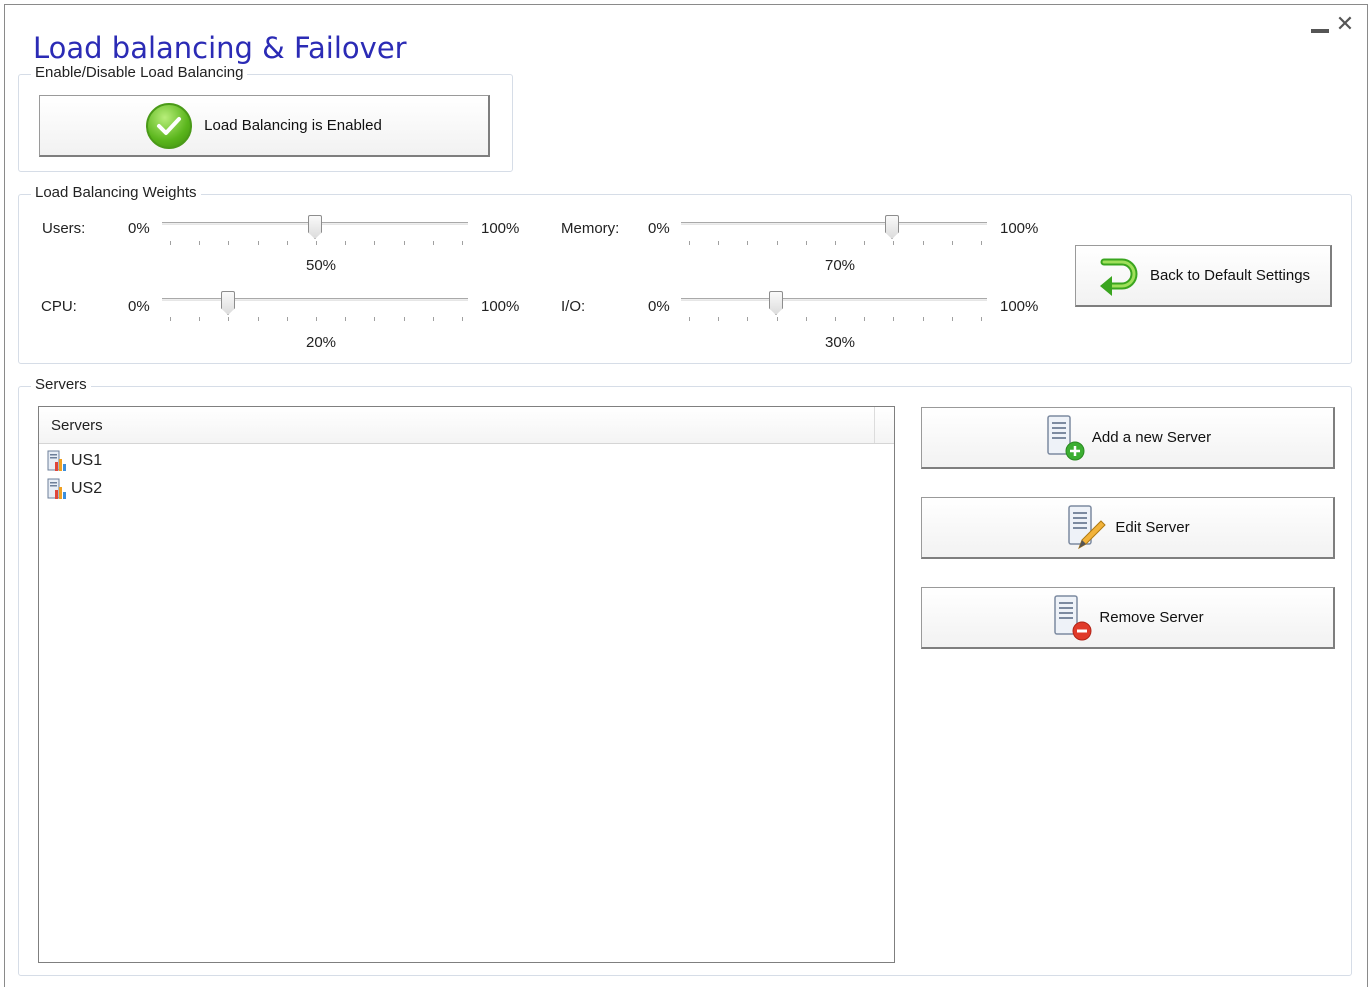  I want to click on check-icon, so click(169, 125).